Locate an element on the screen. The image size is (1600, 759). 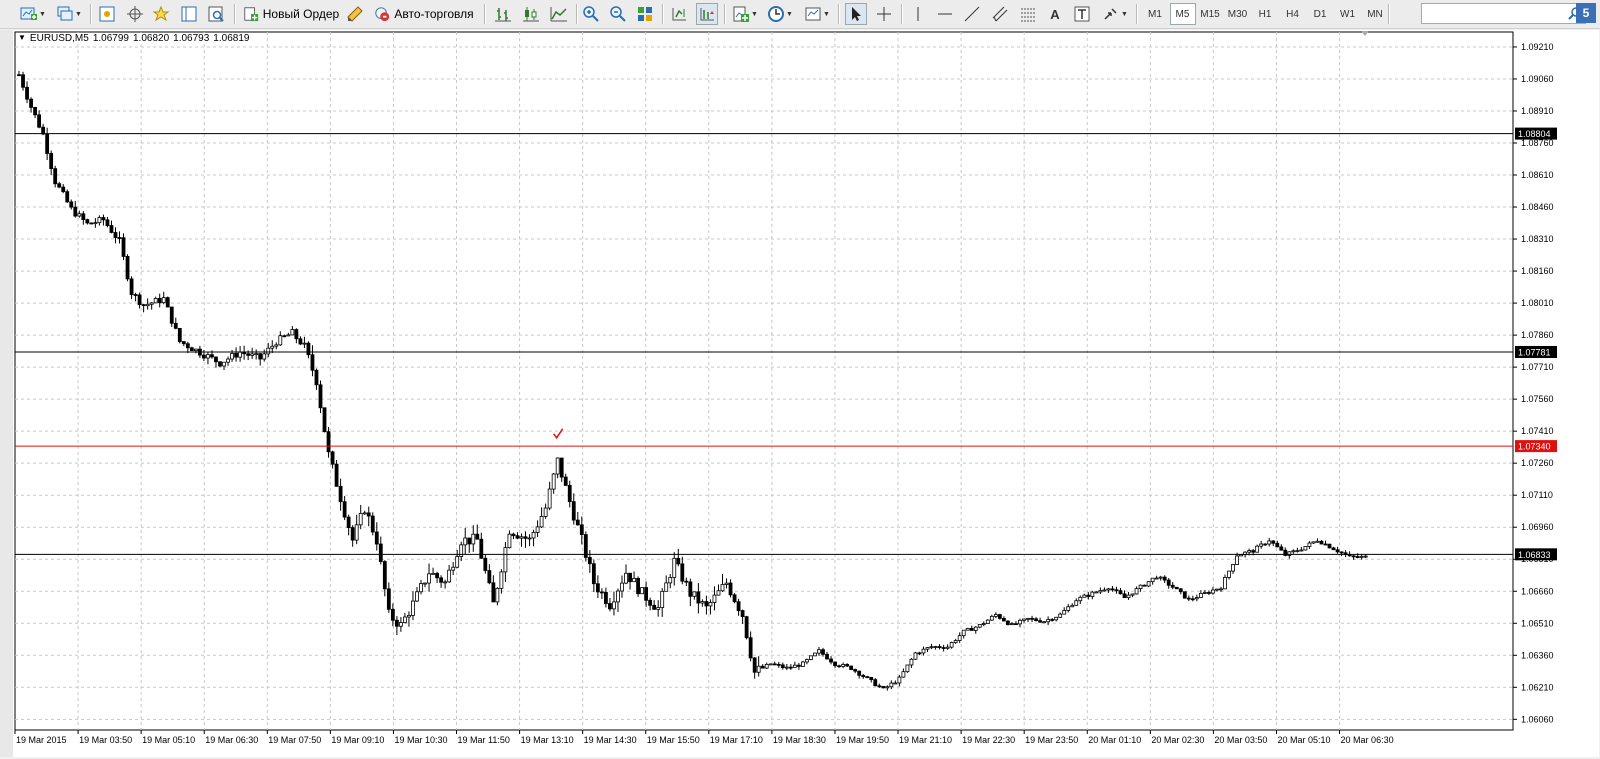
equidistant-channel-icon is located at coordinates (1000, 14).